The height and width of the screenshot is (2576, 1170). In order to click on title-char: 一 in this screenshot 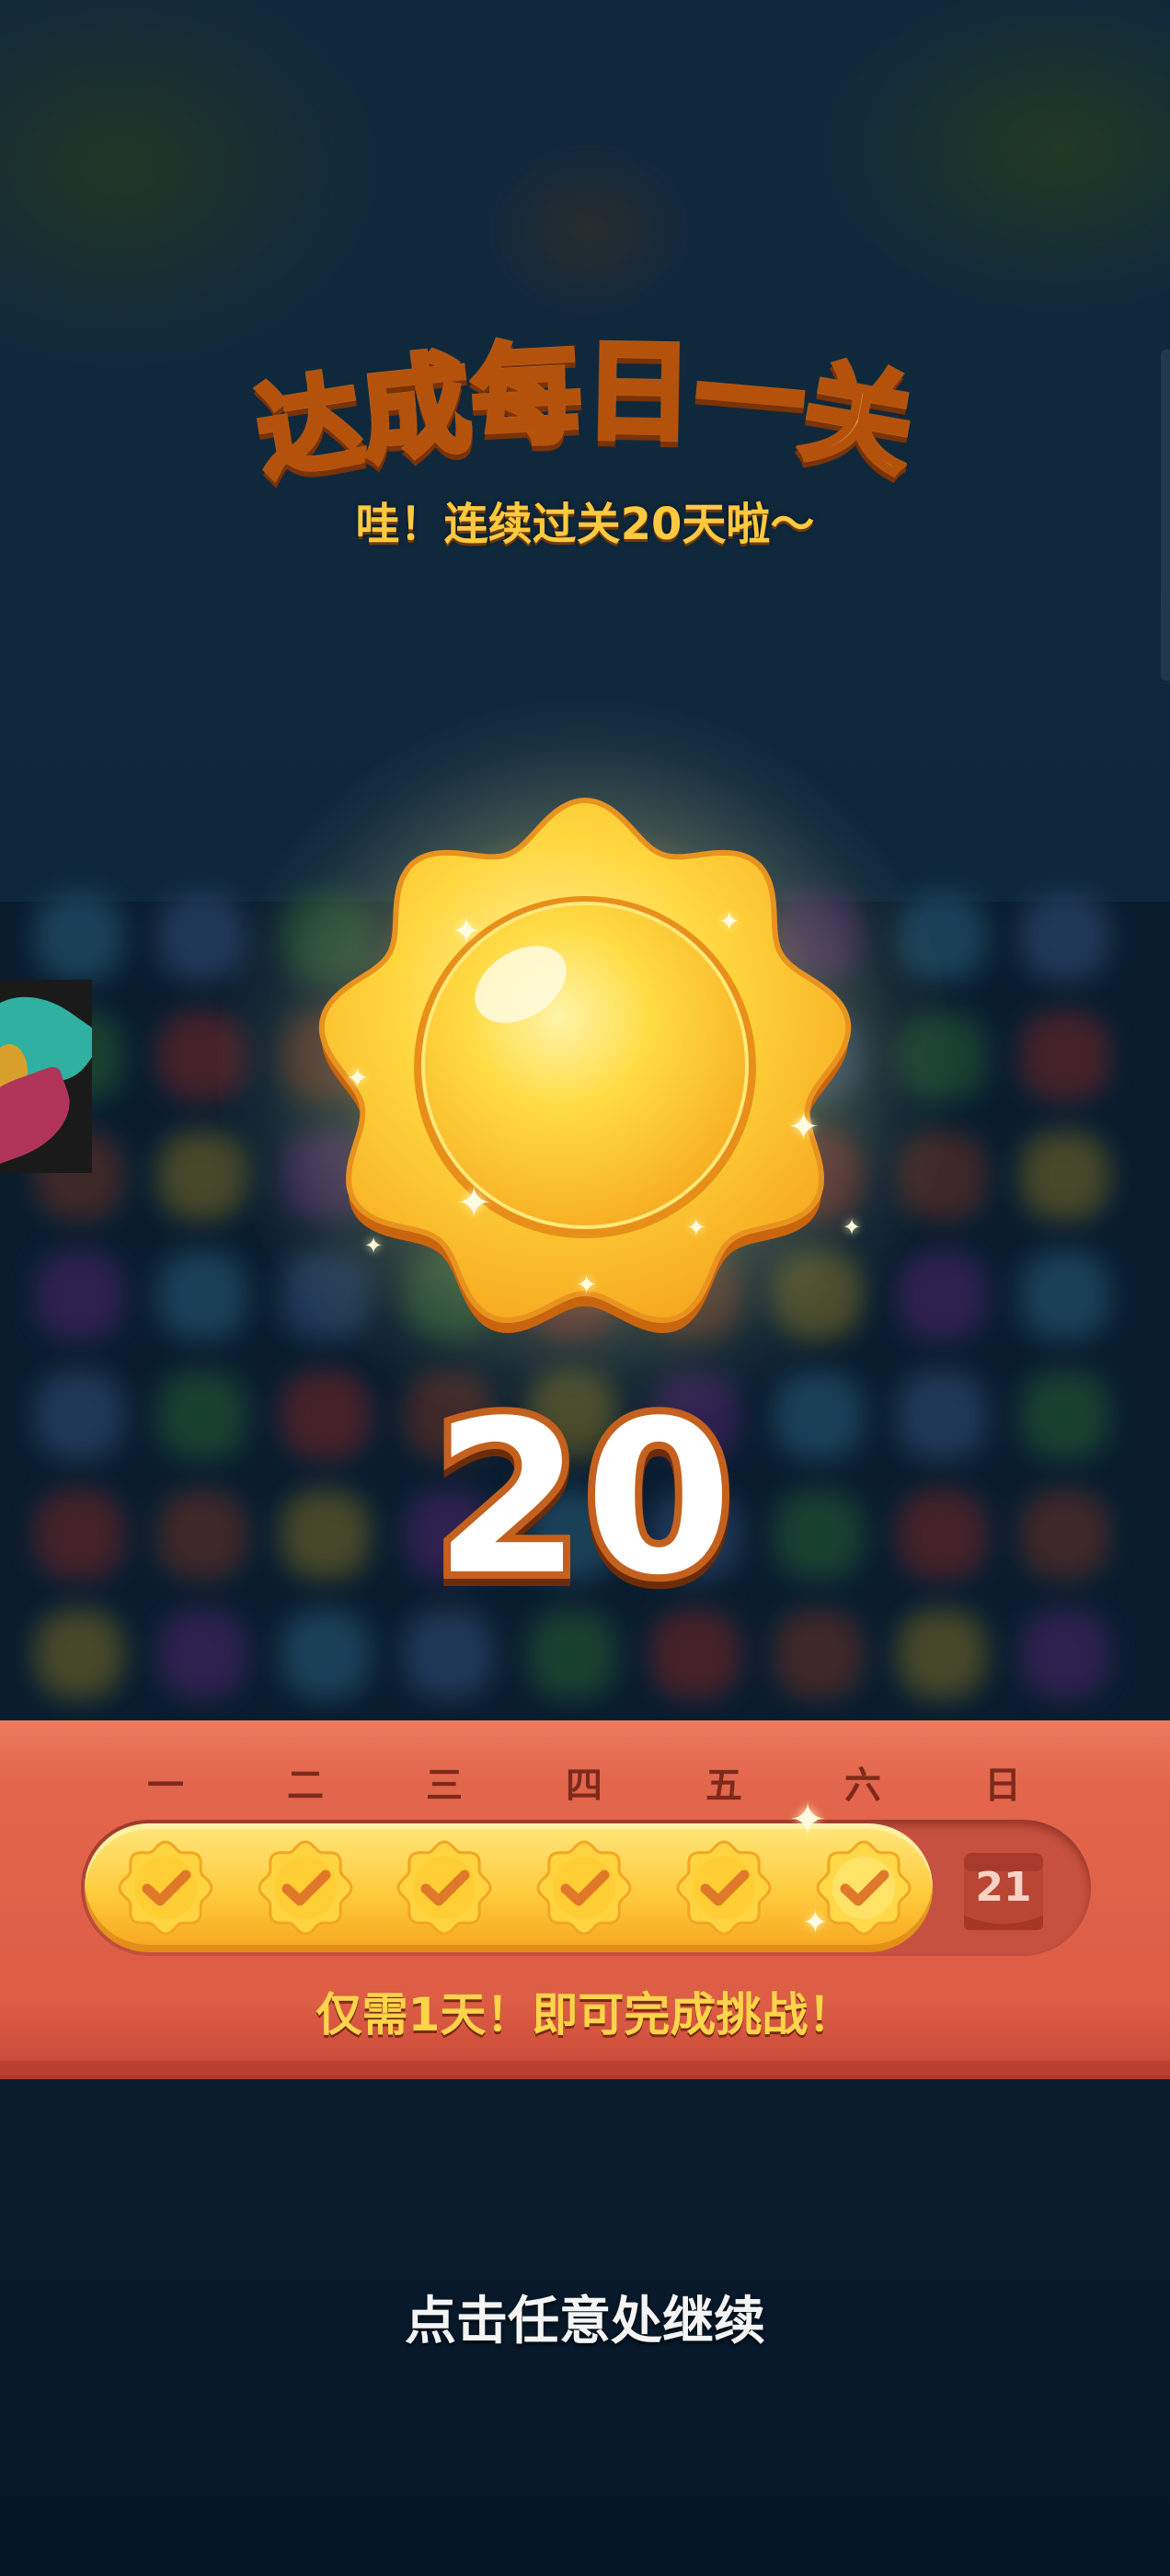, I will do `click(749, 389)`.